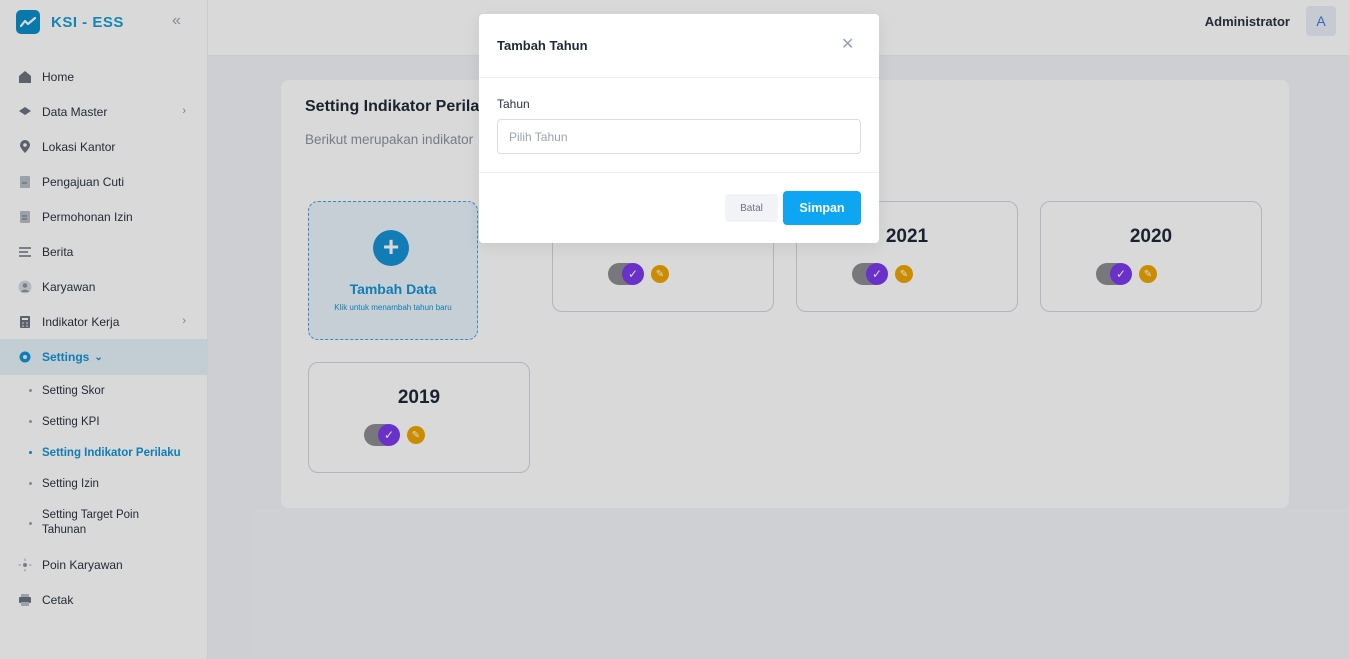 The width and height of the screenshot is (1349, 659). What do you see at coordinates (848, 45) in the screenshot?
I see `close-icon: ✕` at bounding box center [848, 45].